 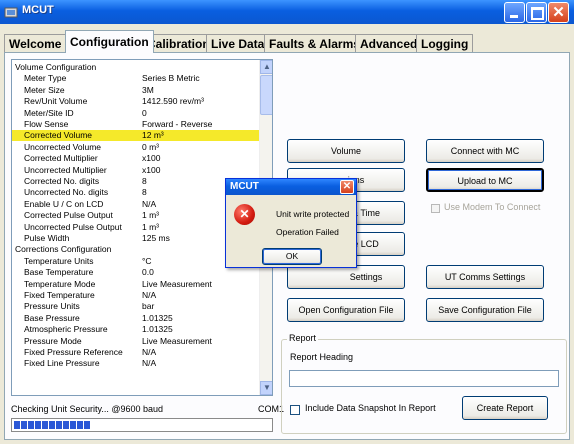 I want to click on list-item: Uncorrected Pulse Output 1 m³, so click(x=135, y=227).